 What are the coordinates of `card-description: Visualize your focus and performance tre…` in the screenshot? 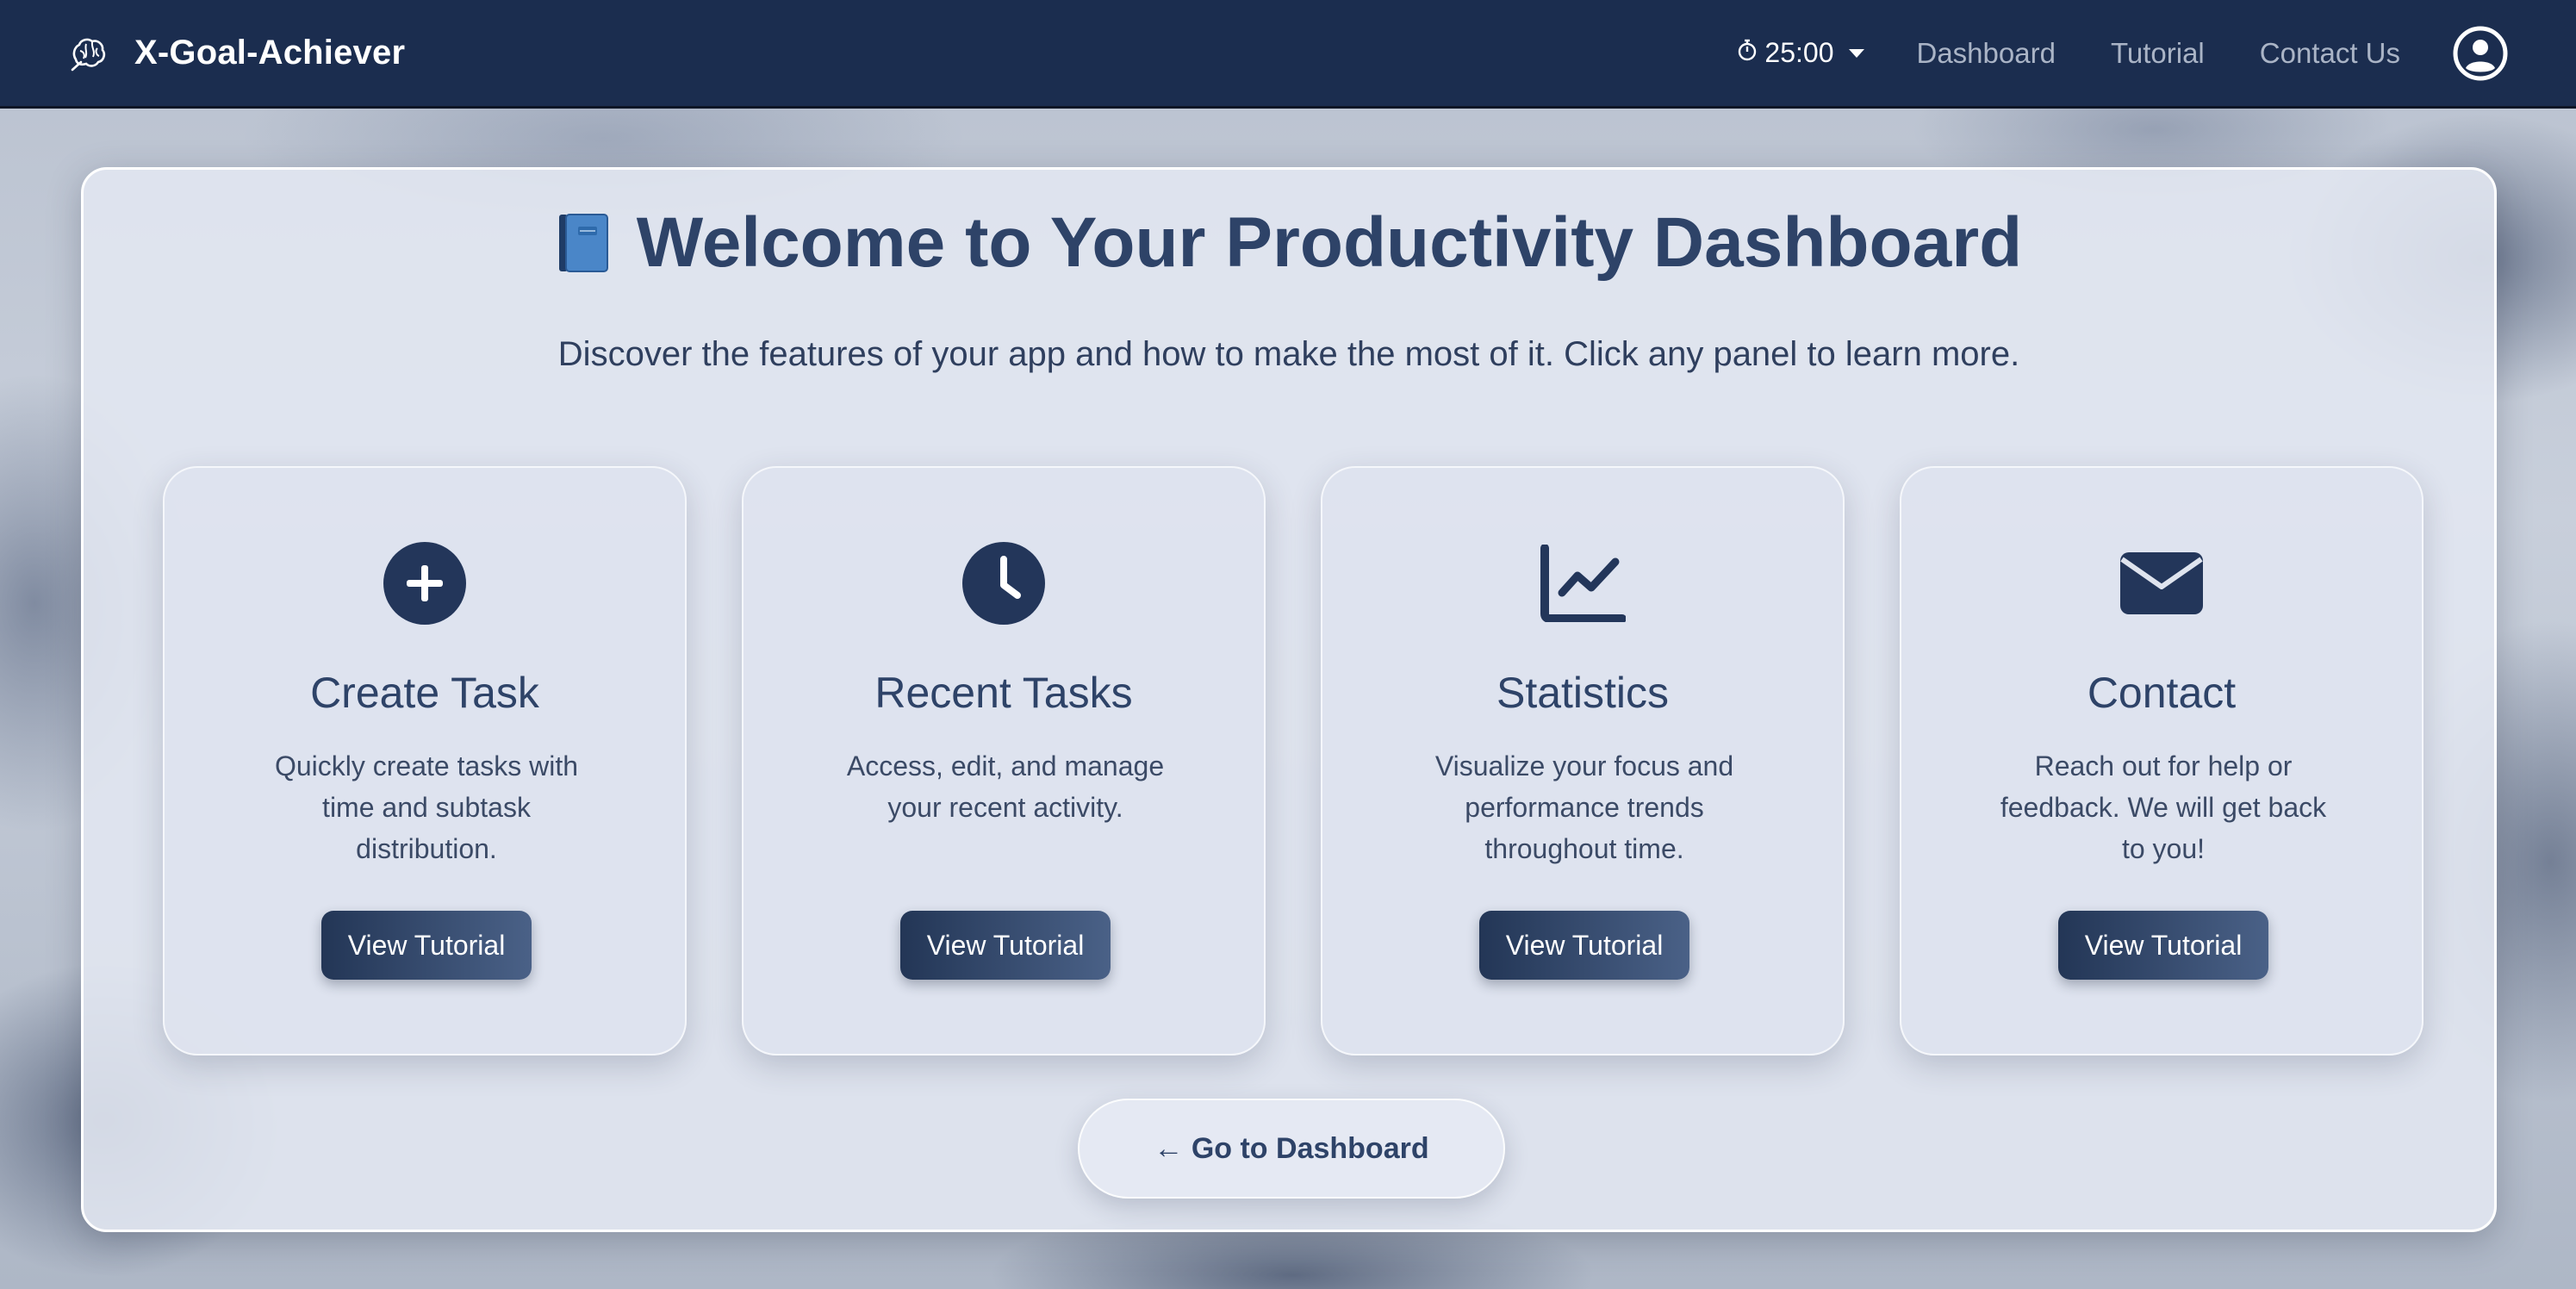 It's located at (1584, 807).